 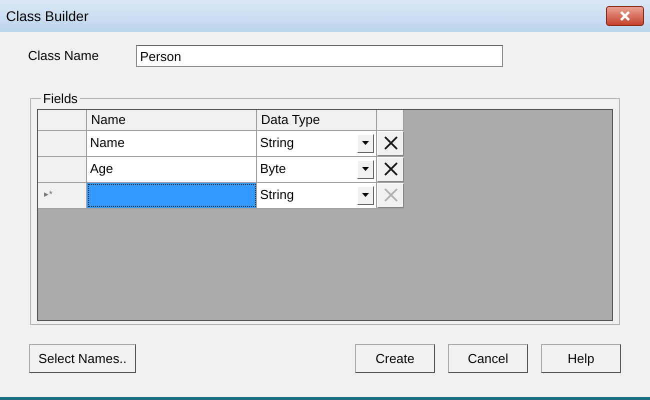 I want to click on class-name-field: Person, so click(x=319, y=56).